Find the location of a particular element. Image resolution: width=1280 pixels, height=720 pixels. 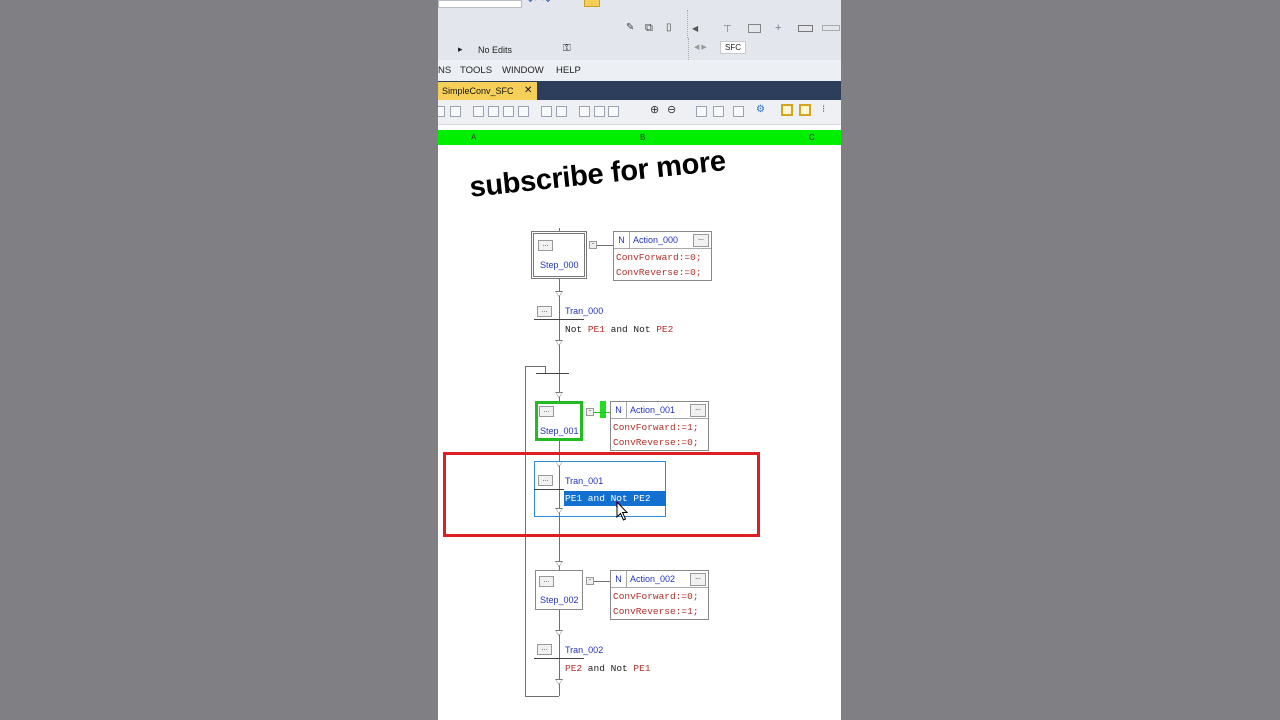

step-000-name: Step_000 is located at coordinates (559, 265).